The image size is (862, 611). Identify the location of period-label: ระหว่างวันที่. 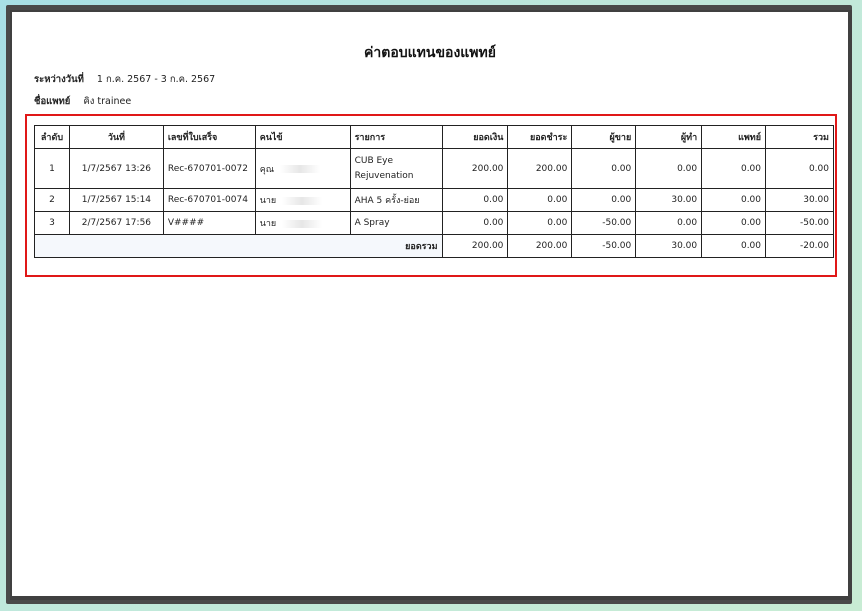
(59, 79).